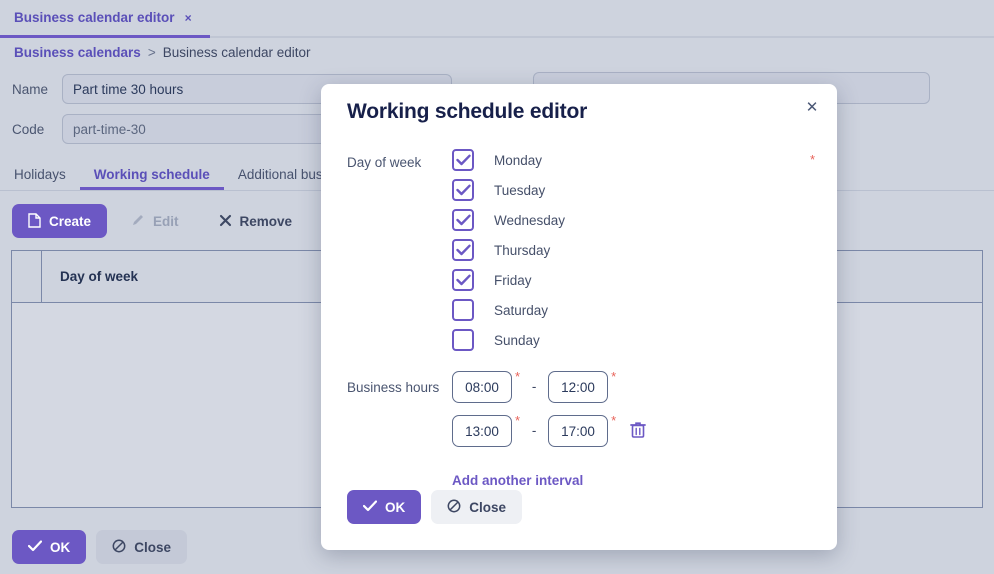  Describe the element at coordinates (463, 310) in the screenshot. I see `checkbox-saturday-box` at that location.